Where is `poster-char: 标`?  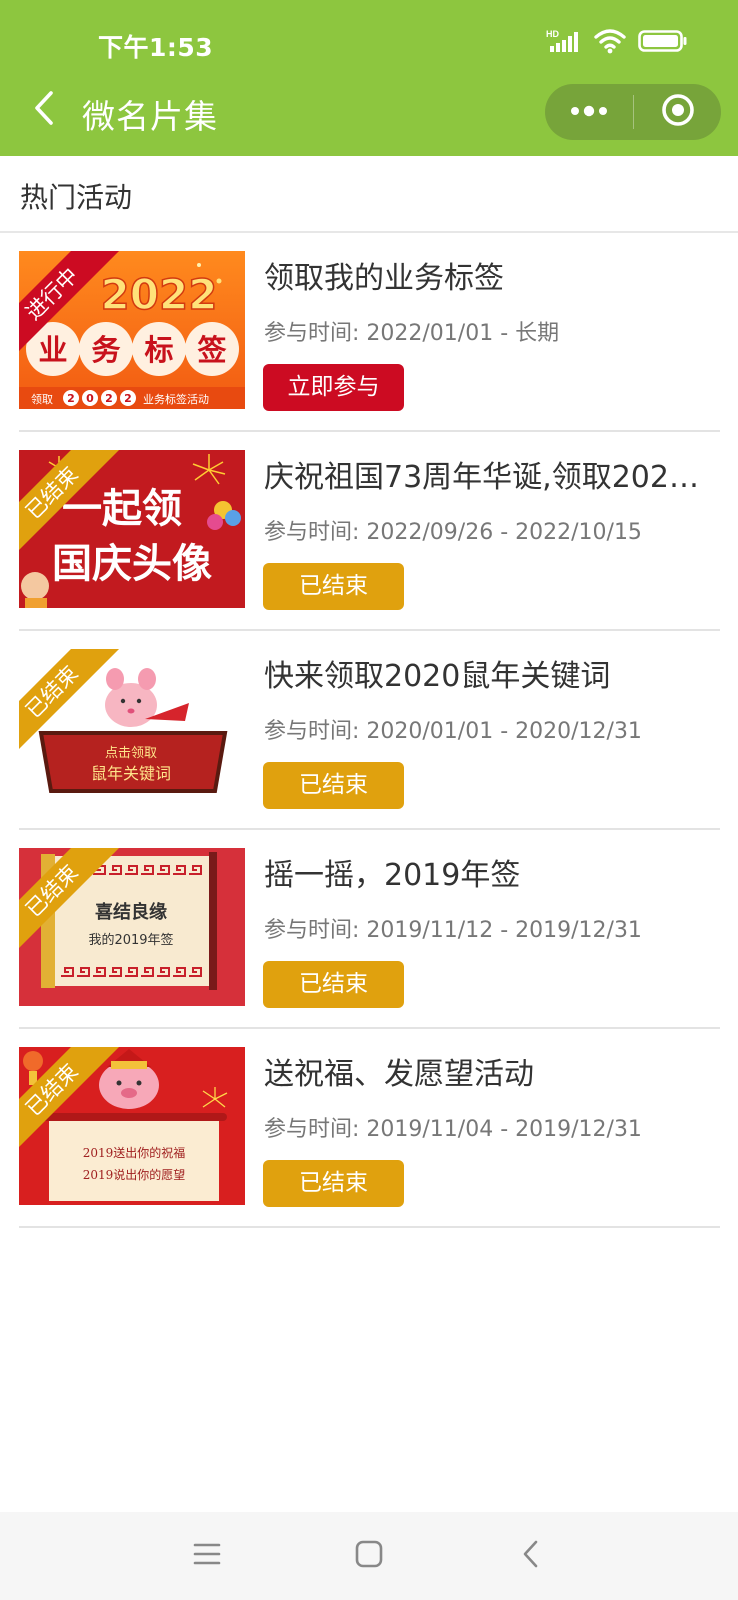 poster-char: 标 is located at coordinates (158, 350).